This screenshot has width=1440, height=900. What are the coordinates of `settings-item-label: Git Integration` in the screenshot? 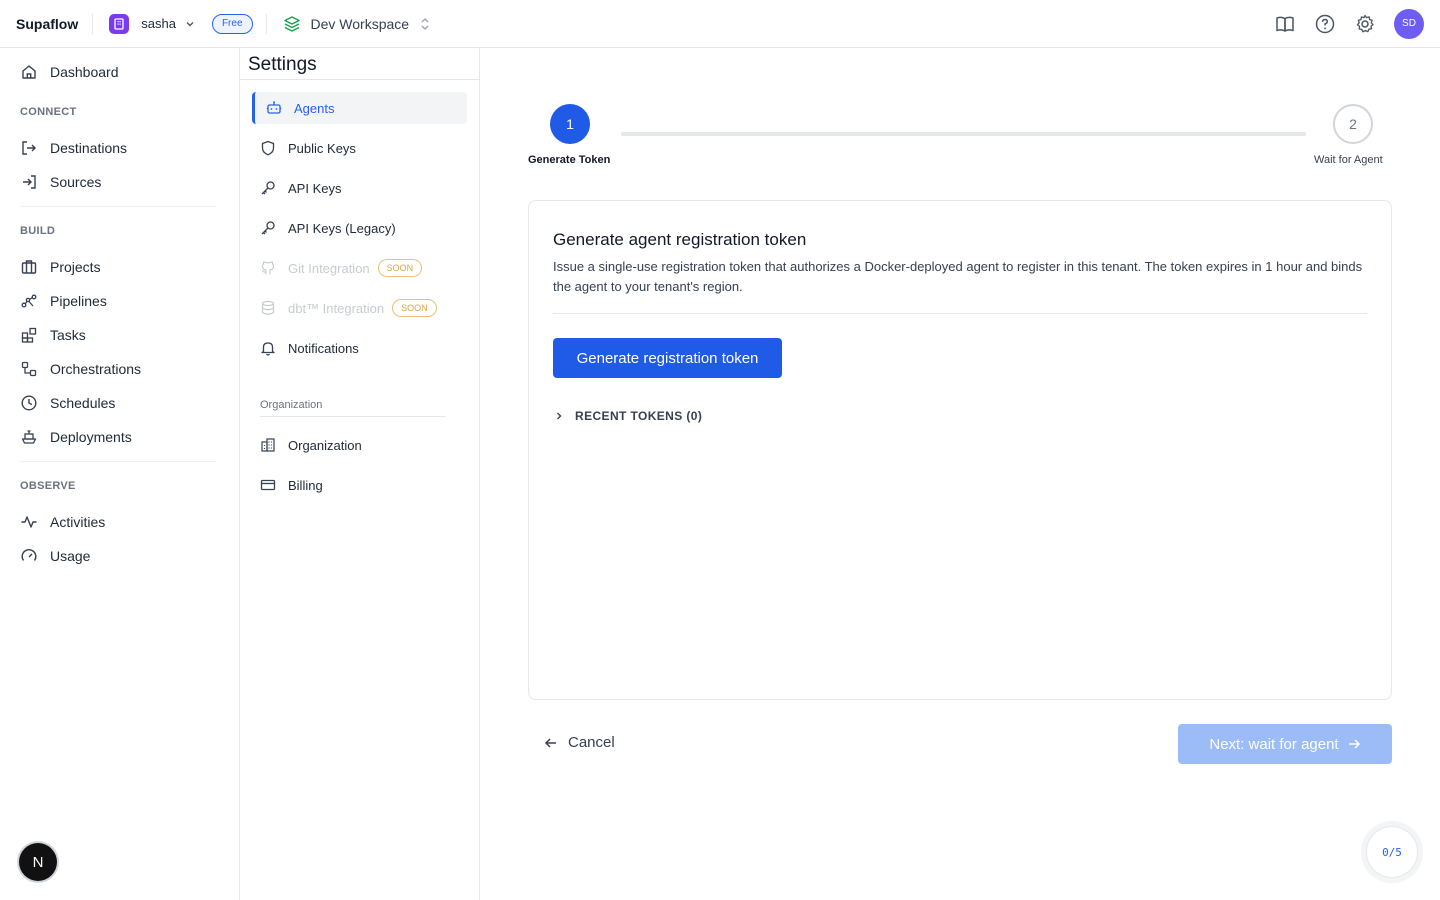 It's located at (329, 268).